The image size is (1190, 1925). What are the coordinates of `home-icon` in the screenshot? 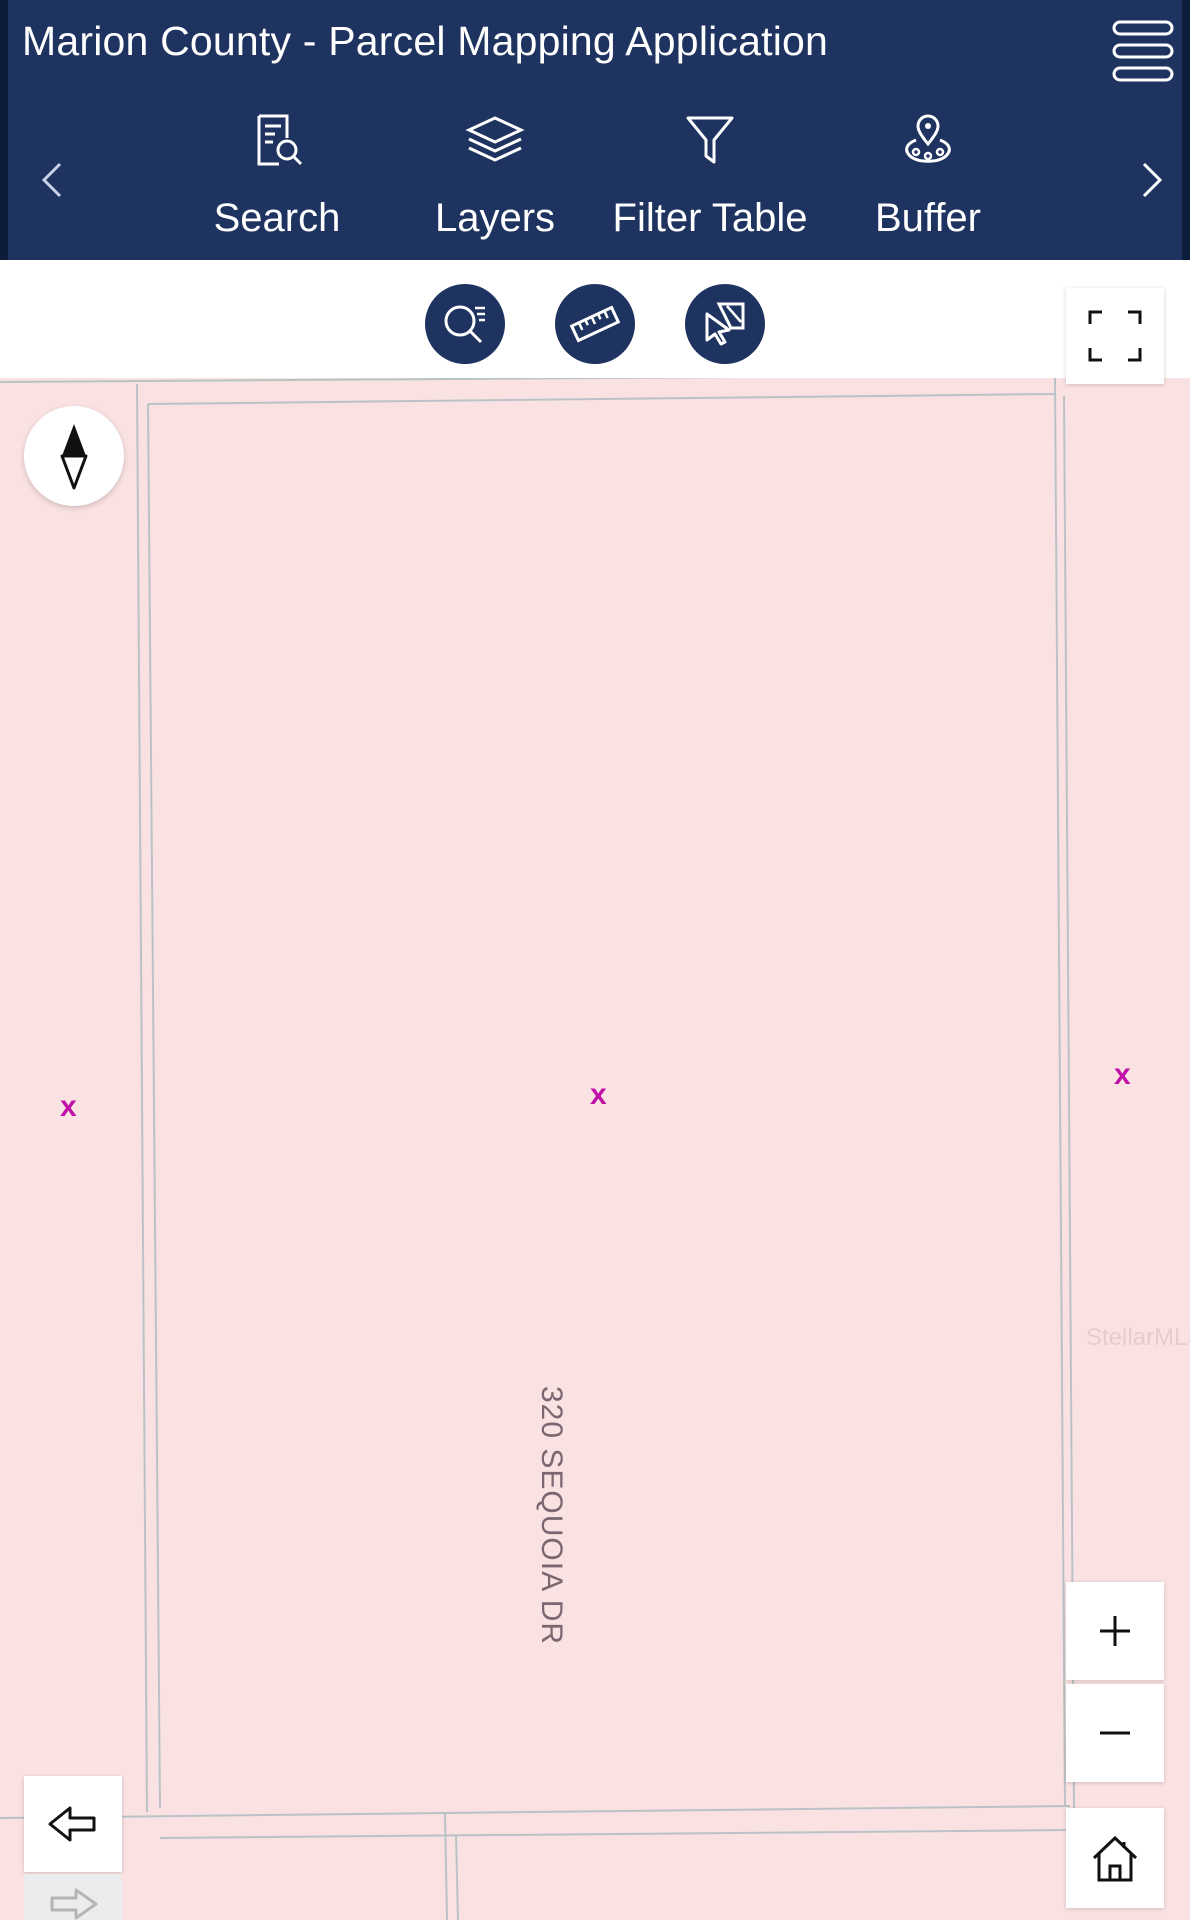 It's located at (1115, 1858).